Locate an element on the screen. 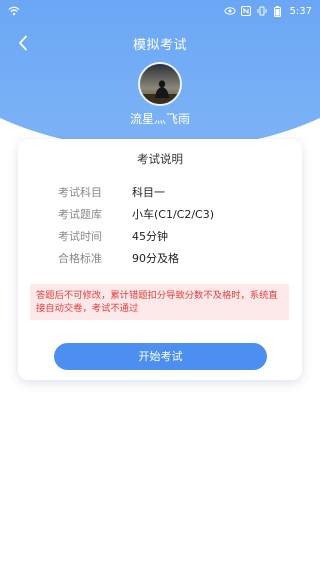 Image resolution: width=320 pixels, height=567 pixels. back-button is located at coordinates (23, 43).